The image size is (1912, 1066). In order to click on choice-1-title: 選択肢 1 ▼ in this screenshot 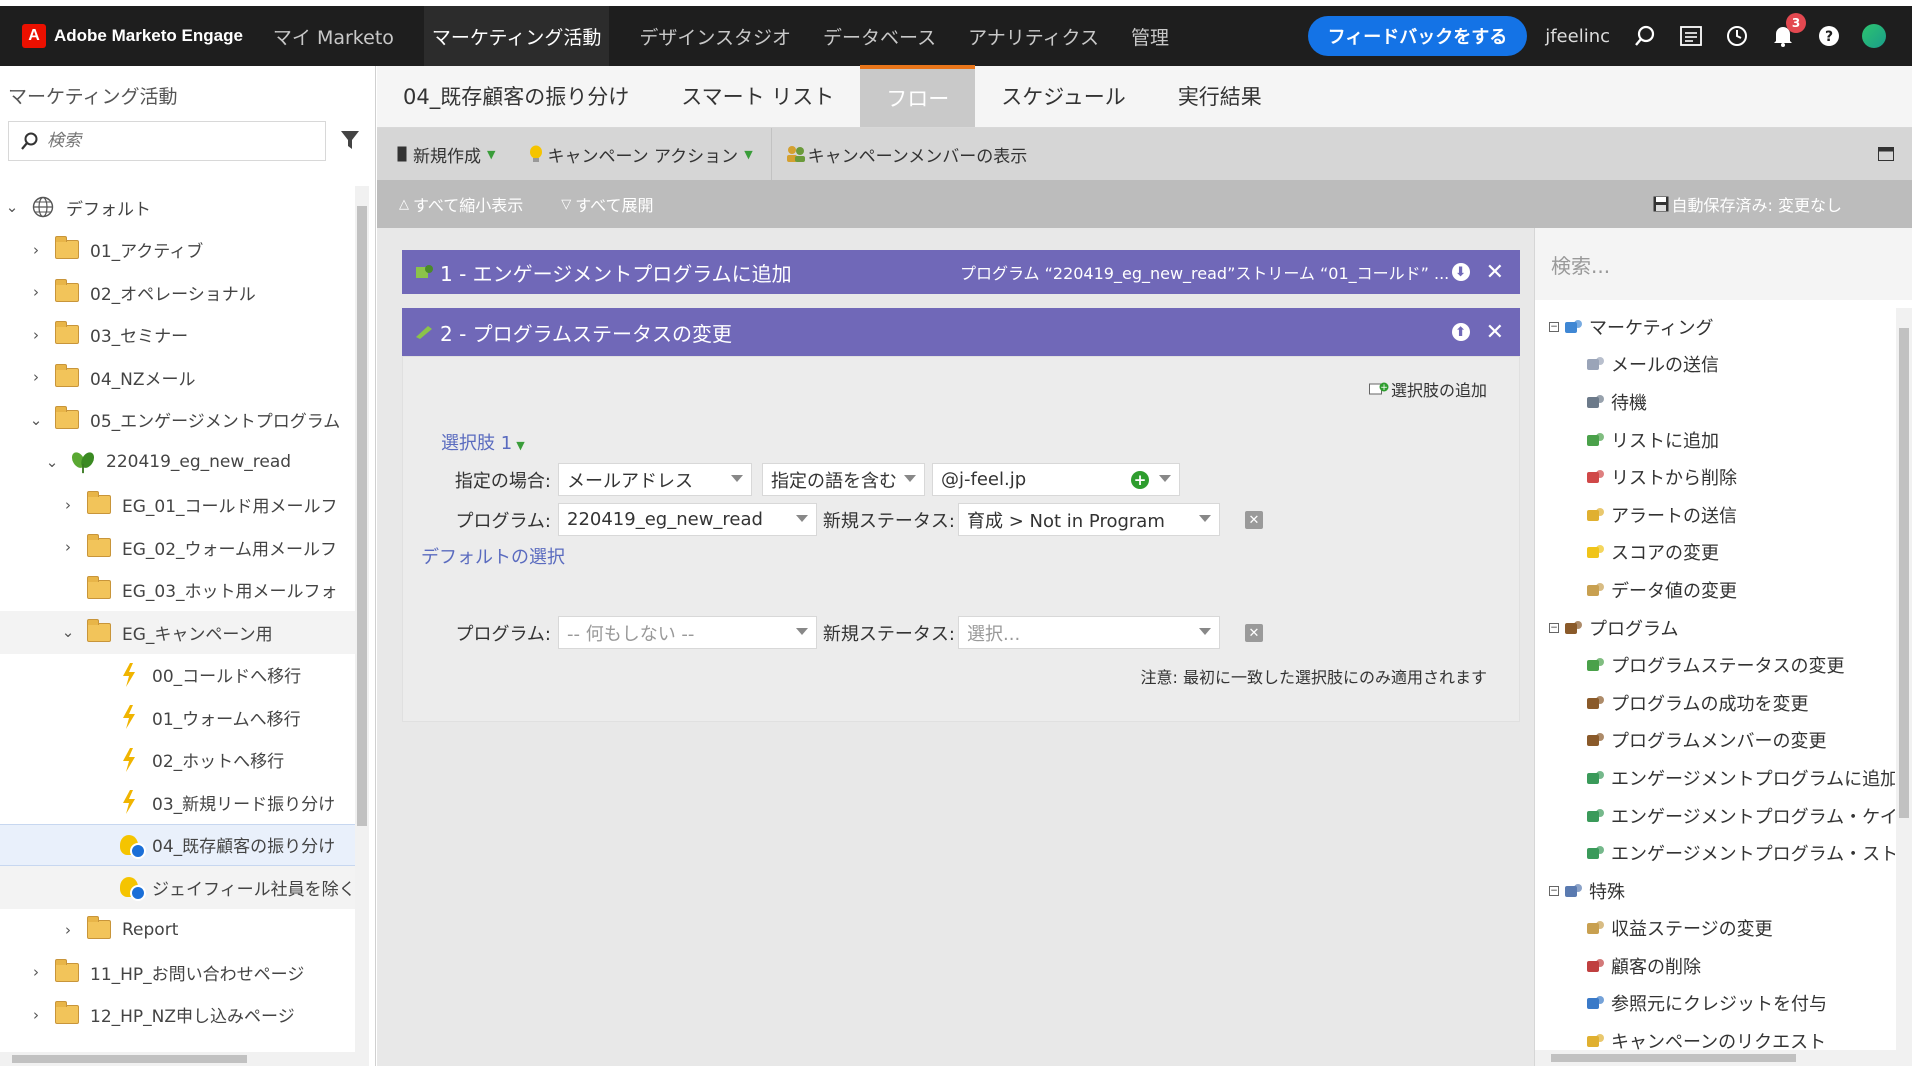, I will do `click(483, 442)`.